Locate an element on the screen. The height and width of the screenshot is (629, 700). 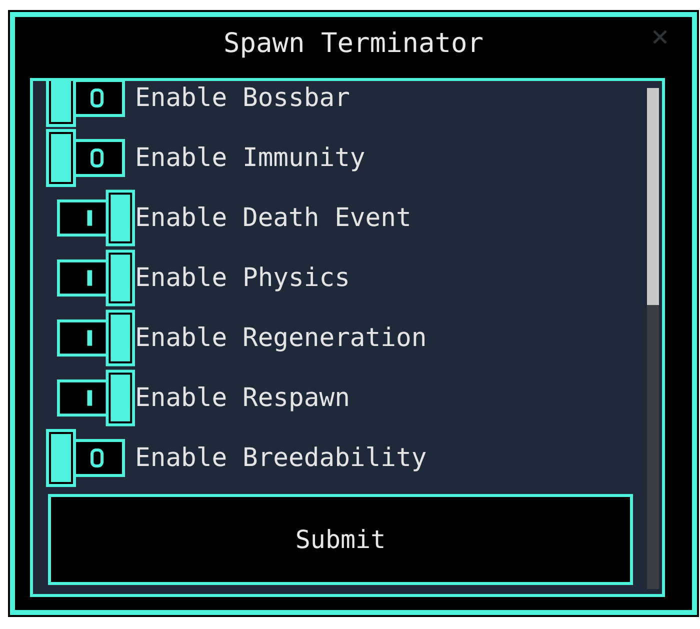
scrollbar is located at coordinates (653, 338).